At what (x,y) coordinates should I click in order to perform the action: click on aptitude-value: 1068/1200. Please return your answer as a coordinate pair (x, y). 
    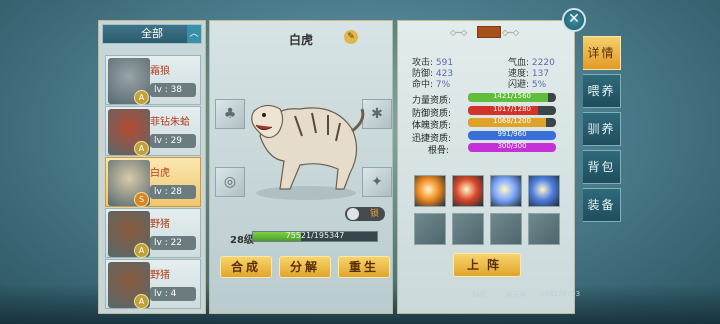
    Looking at the image, I should click on (512, 121).